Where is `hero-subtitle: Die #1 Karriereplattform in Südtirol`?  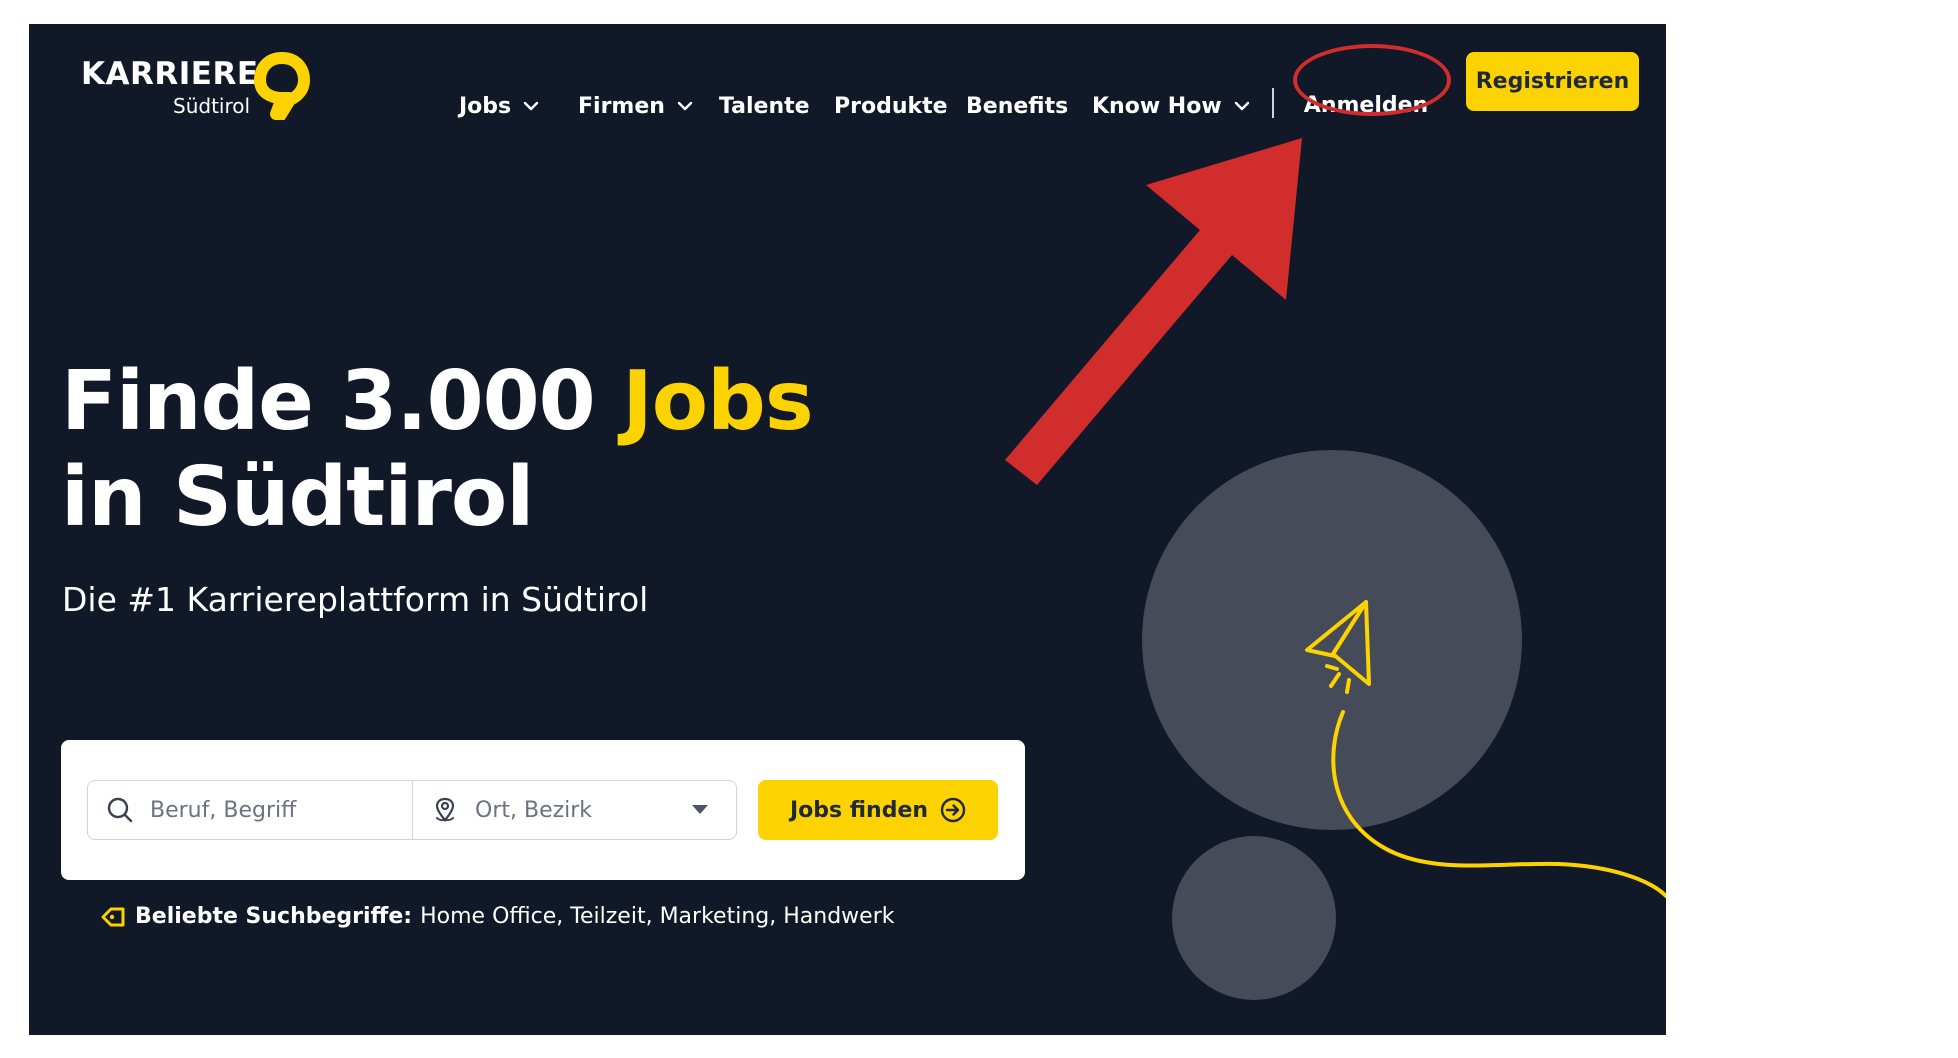
hero-subtitle: Die #1 Karriereplattform in Südtirol is located at coordinates (355, 599).